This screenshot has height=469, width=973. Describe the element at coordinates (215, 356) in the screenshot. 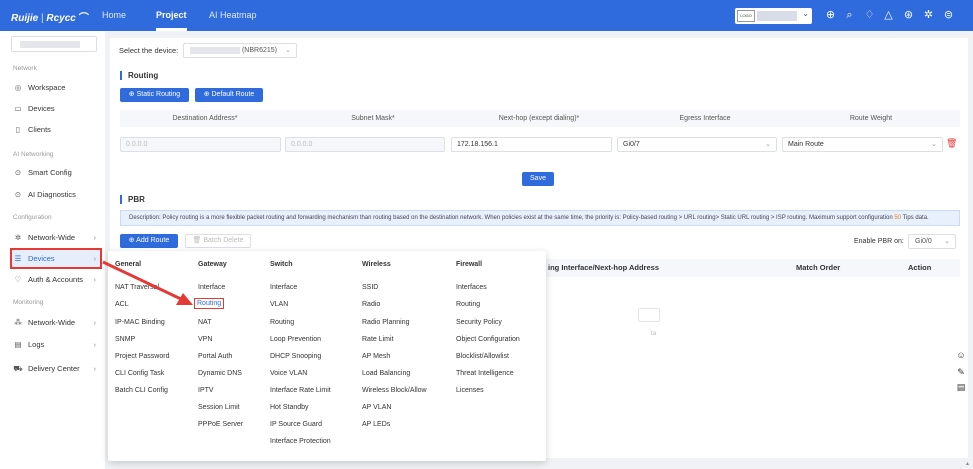

I see `menu-item-gw-portal-auth: Portal Auth` at that location.